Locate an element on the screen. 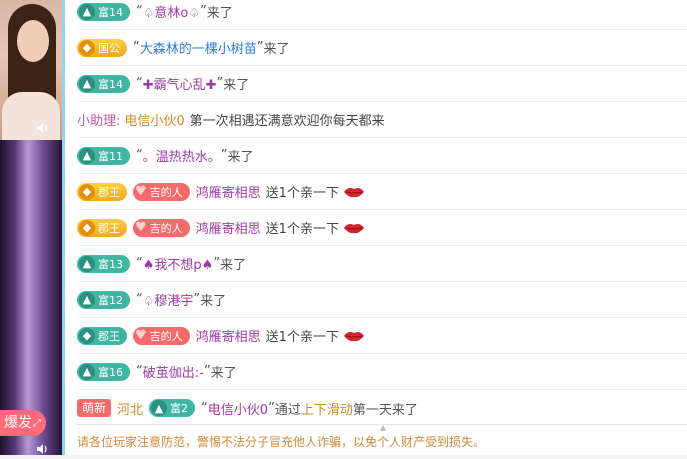 This screenshot has width=687, height=459. rich-level-badge: ▲ 富11 is located at coordinates (103, 155).